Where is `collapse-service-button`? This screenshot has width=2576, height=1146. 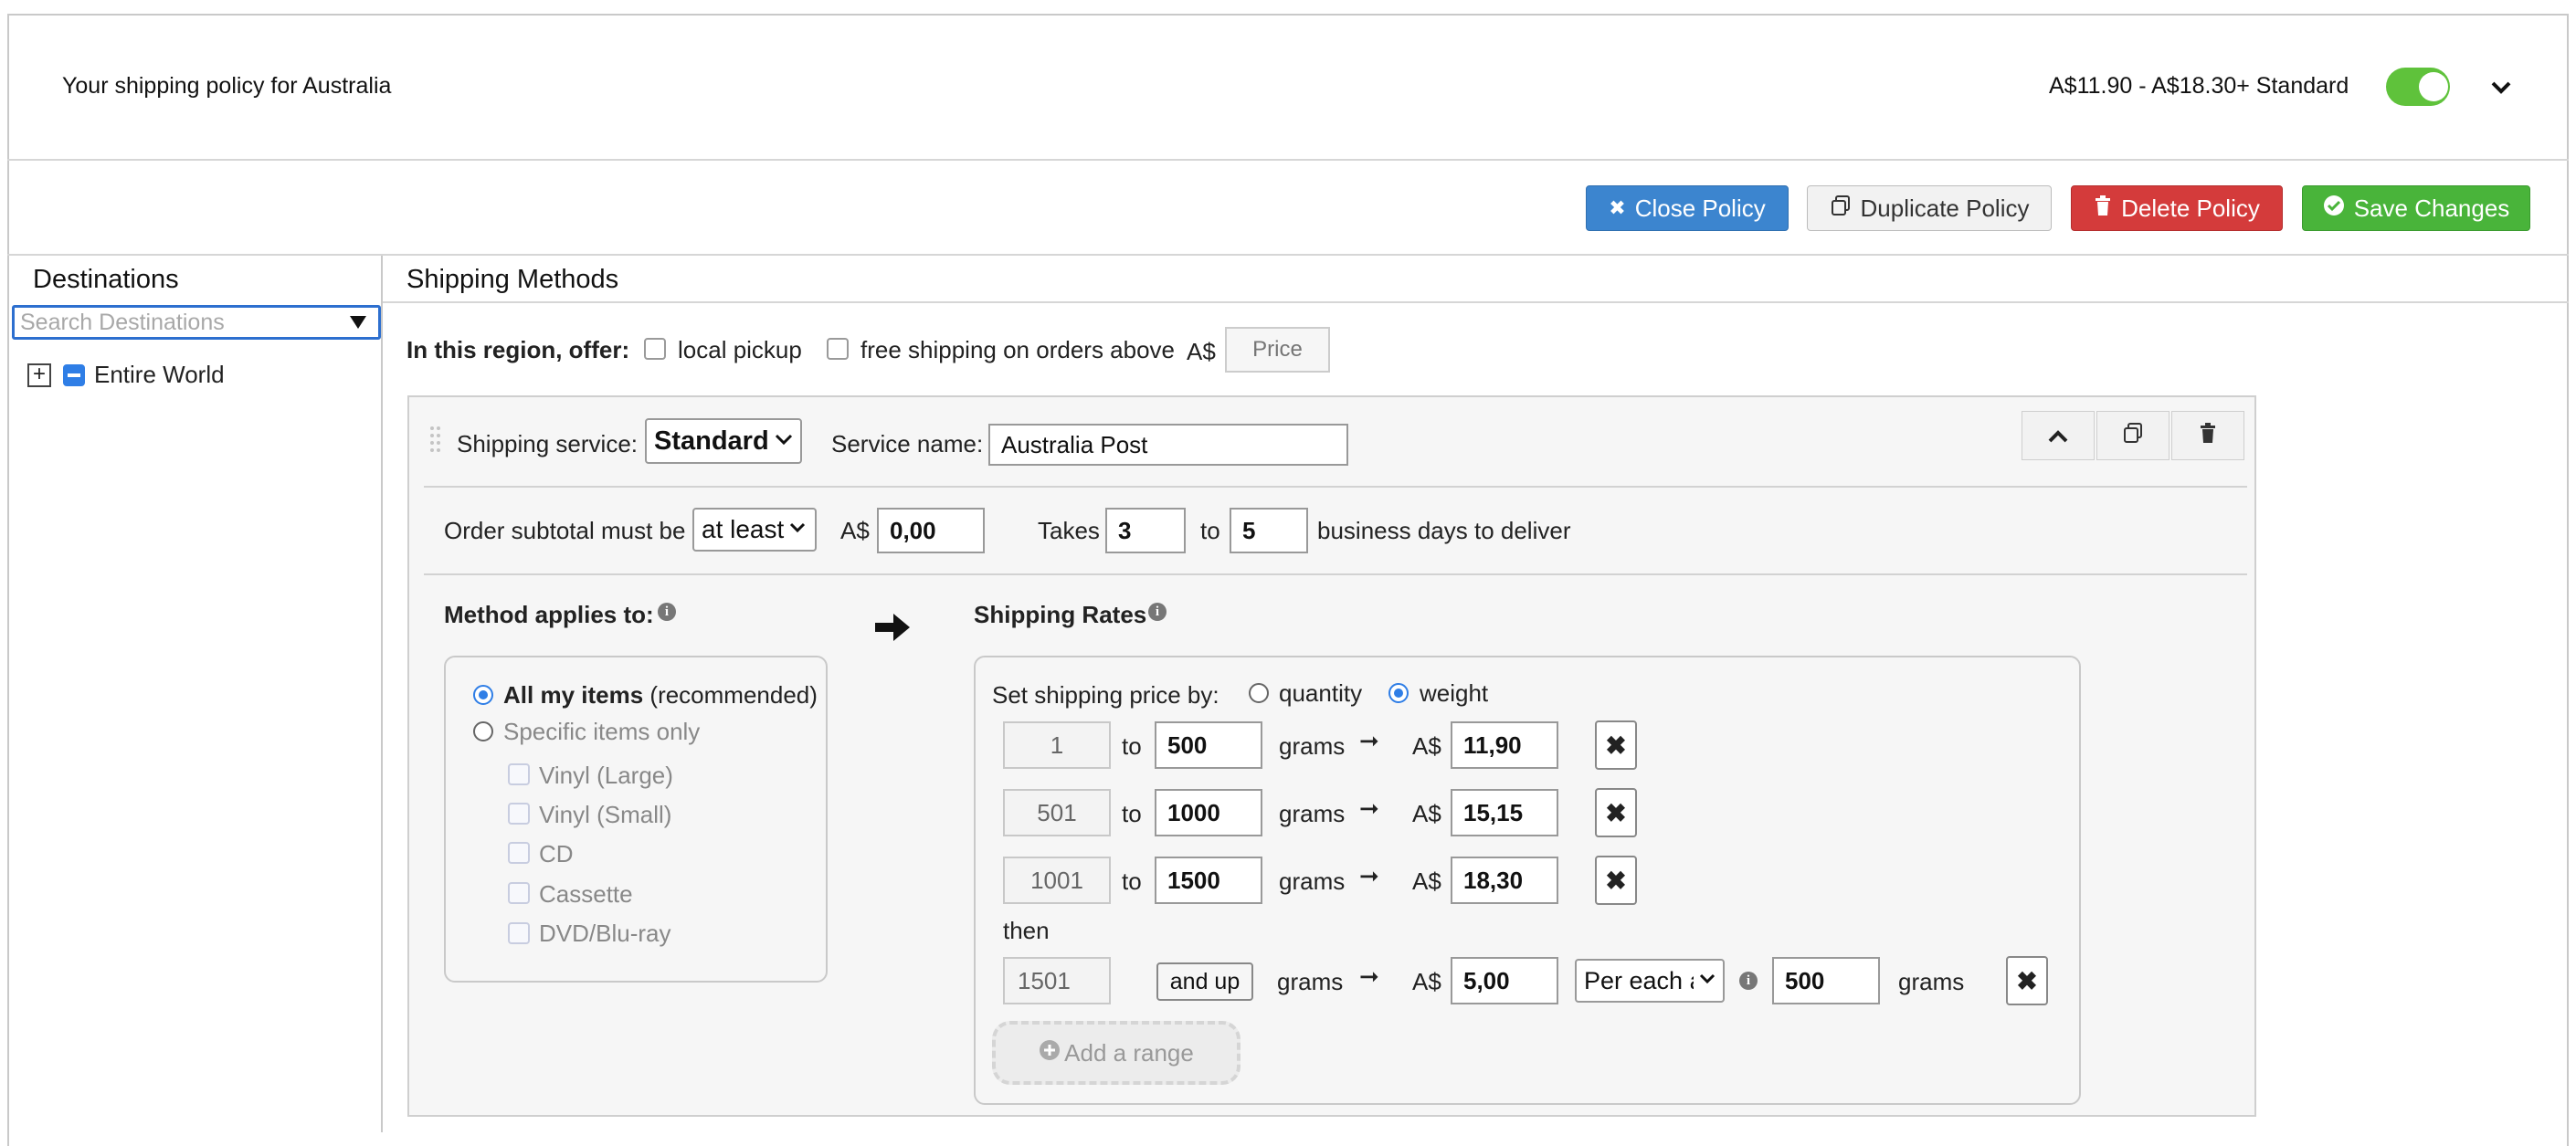 collapse-service-button is located at coordinates (2058, 436).